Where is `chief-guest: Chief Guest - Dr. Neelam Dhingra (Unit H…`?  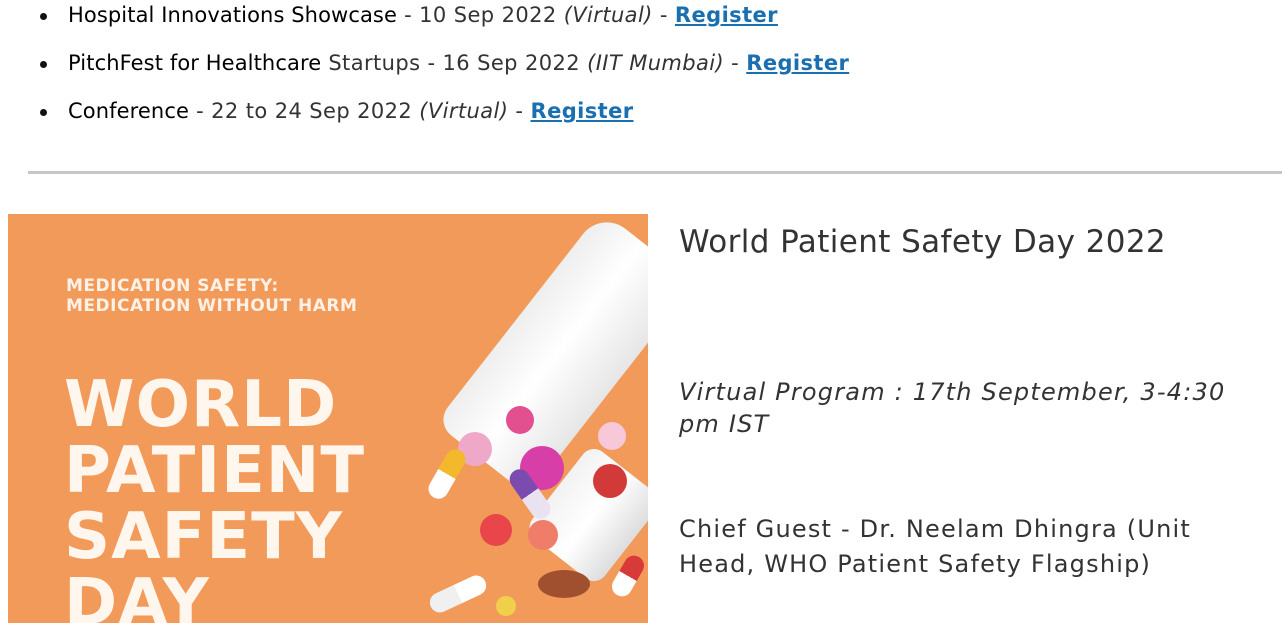
chief-guest: Chief Guest - Dr. Neelam Dhingra (Unit H… is located at coordinates (935, 546).